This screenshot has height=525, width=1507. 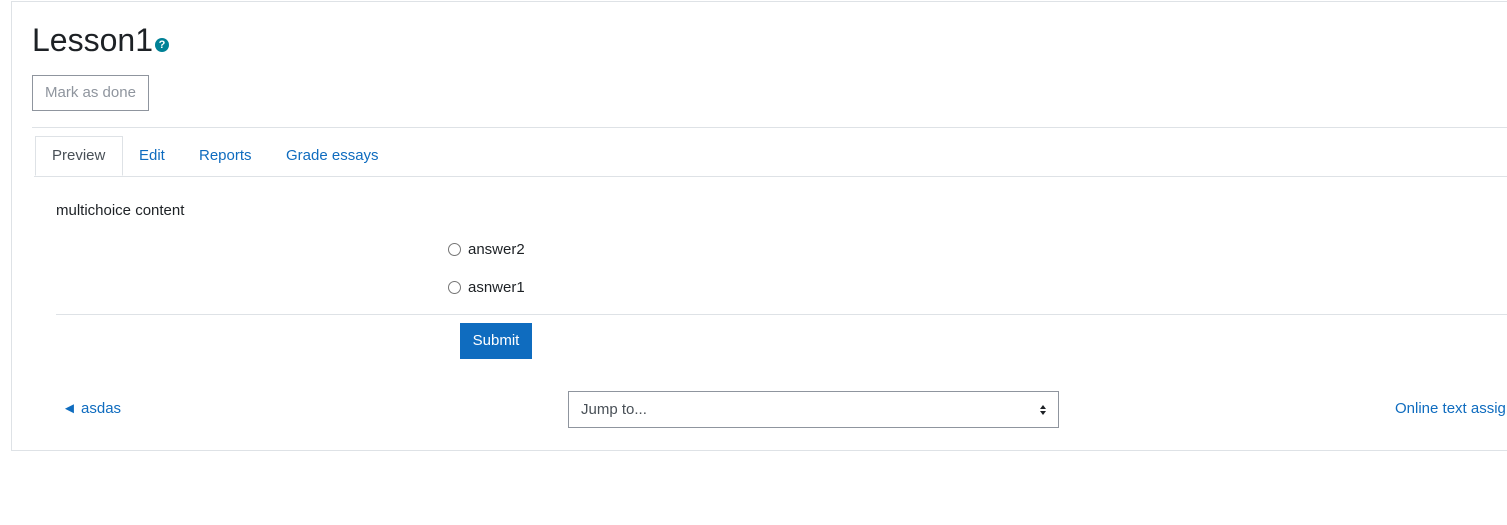 What do you see at coordinates (332, 156) in the screenshot?
I see `tab-grade-essays: Grade essays` at bounding box center [332, 156].